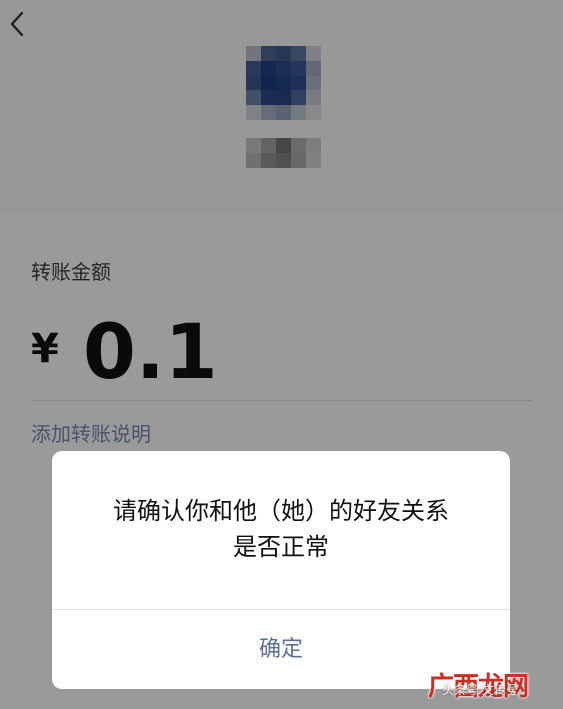 The image size is (563, 709). I want to click on watermark: 广西龙网 头条号 文传号, so click(492, 684).